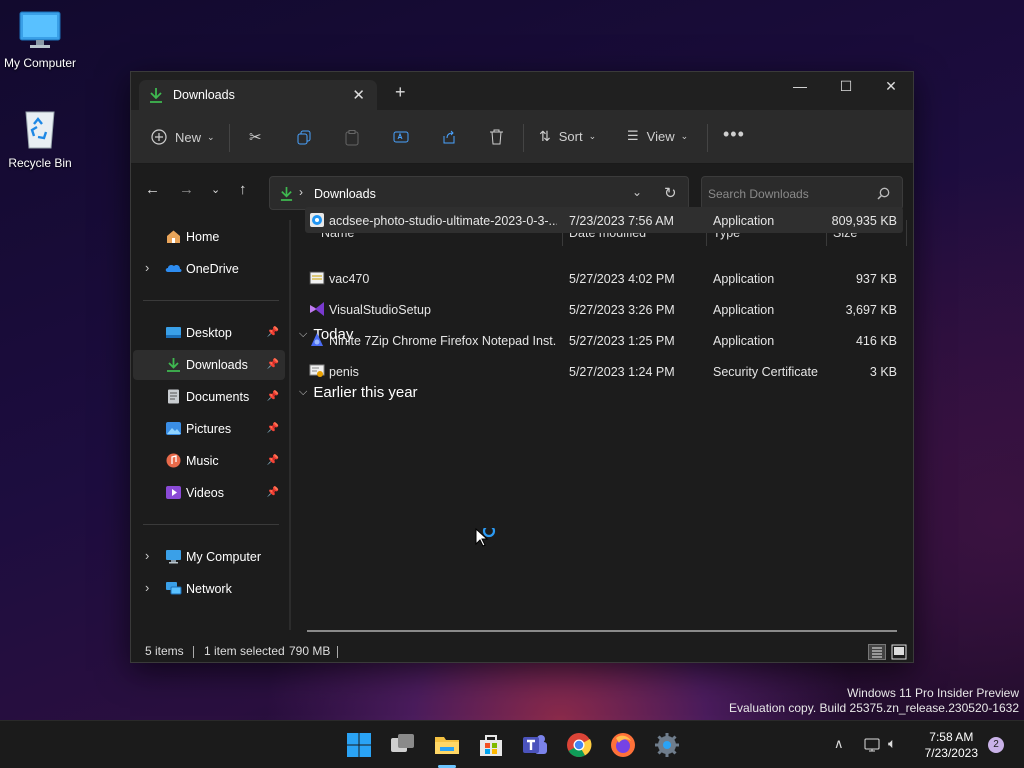 The height and width of the screenshot is (768, 1024). I want to click on teams-icon, so click(535, 745).